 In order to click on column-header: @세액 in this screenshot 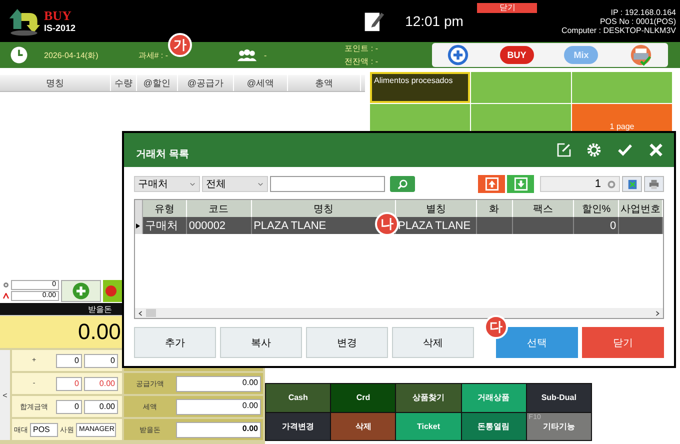, I will do `click(261, 83)`.